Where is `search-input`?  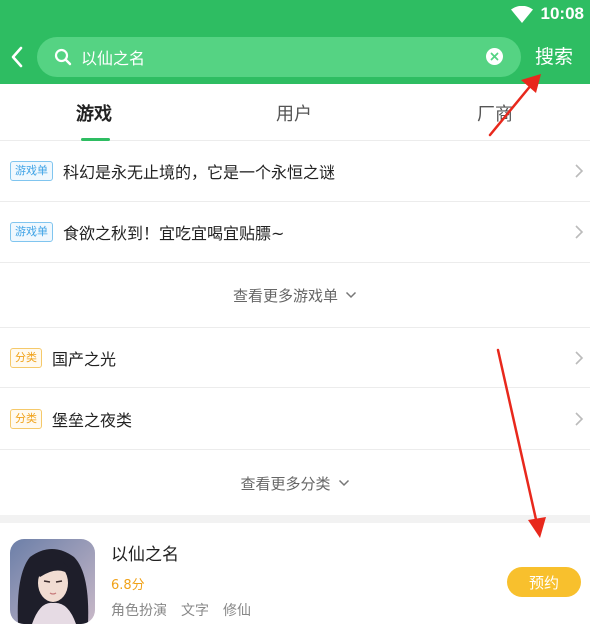 search-input is located at coordinates (271, 57).